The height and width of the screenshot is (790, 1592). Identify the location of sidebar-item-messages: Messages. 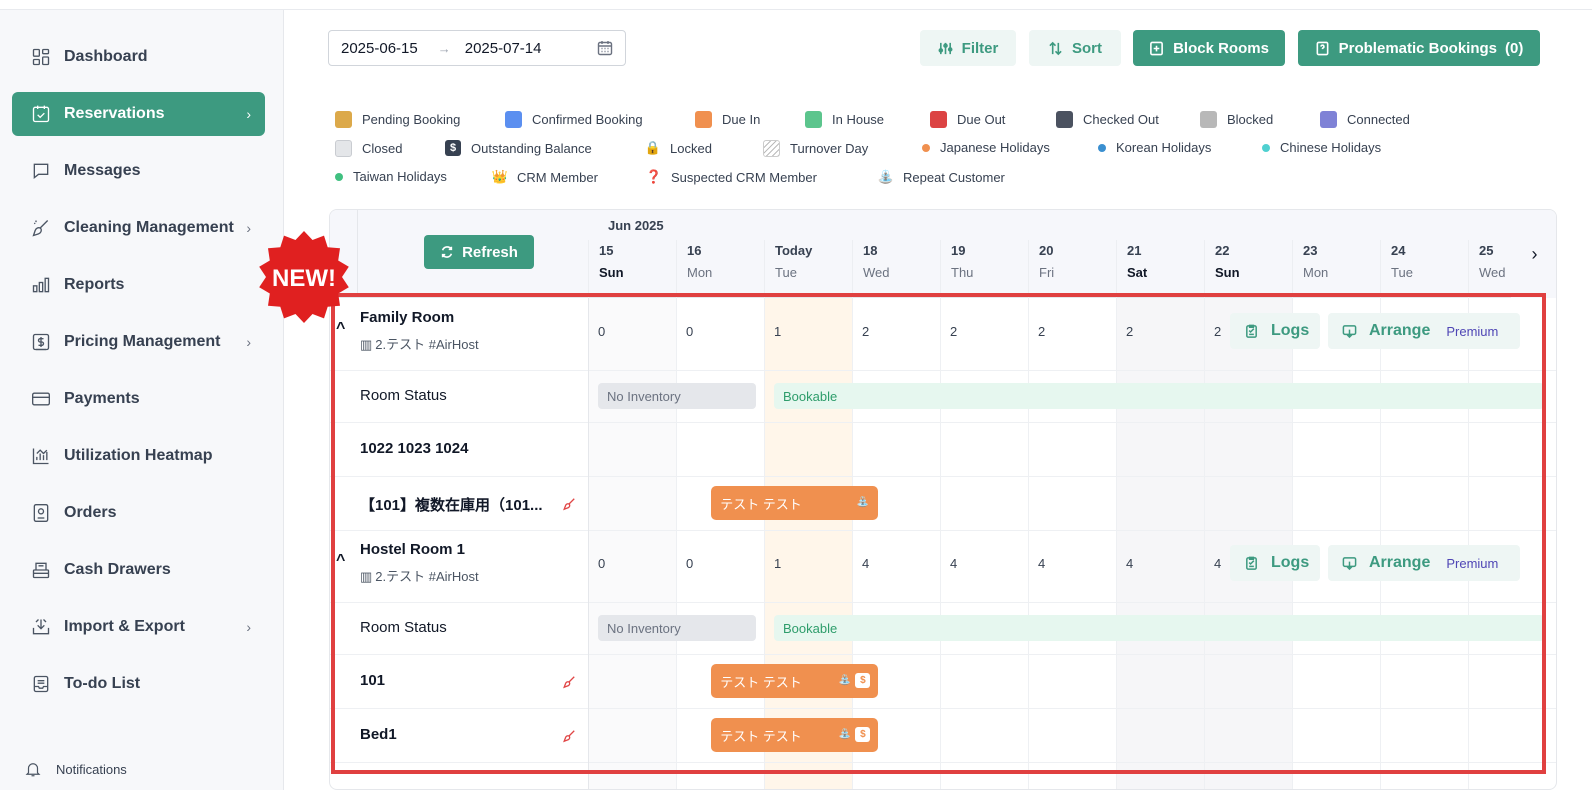
(138, 171).